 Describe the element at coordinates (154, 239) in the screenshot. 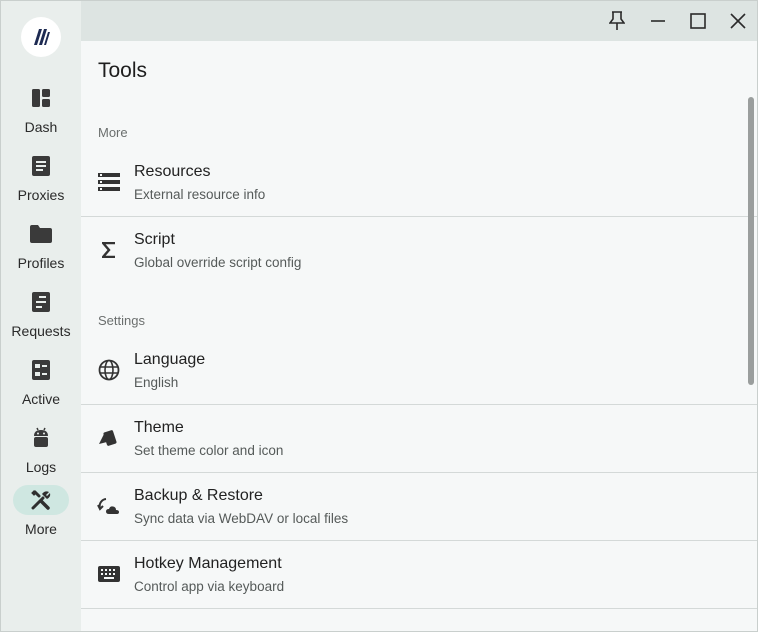

I see `list-item-title: Script` at that location.